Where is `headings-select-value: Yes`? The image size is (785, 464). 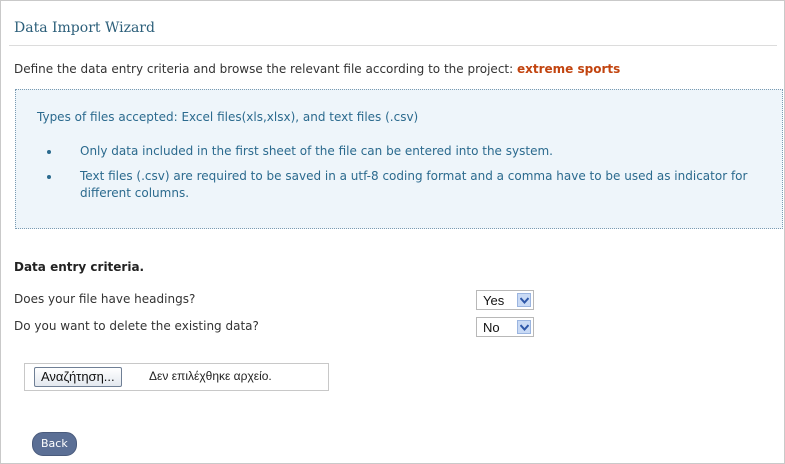 headings-select-value: Yes is located at coordinates (494, 300).